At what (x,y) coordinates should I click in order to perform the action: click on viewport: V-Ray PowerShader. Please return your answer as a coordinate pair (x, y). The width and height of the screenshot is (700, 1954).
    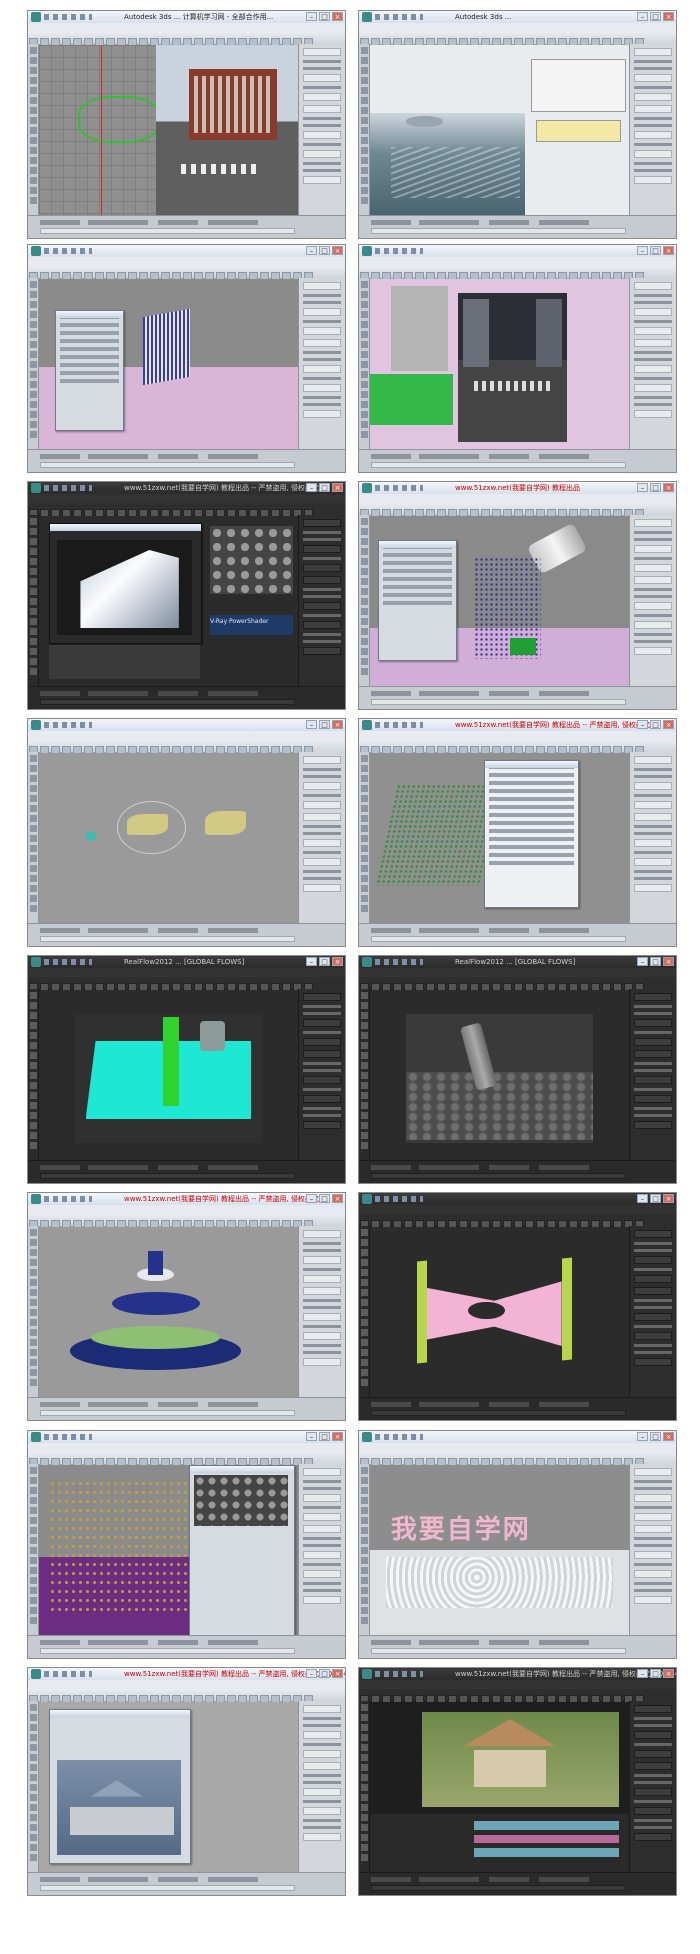
    Looking at the image, I should click on (168, 601).